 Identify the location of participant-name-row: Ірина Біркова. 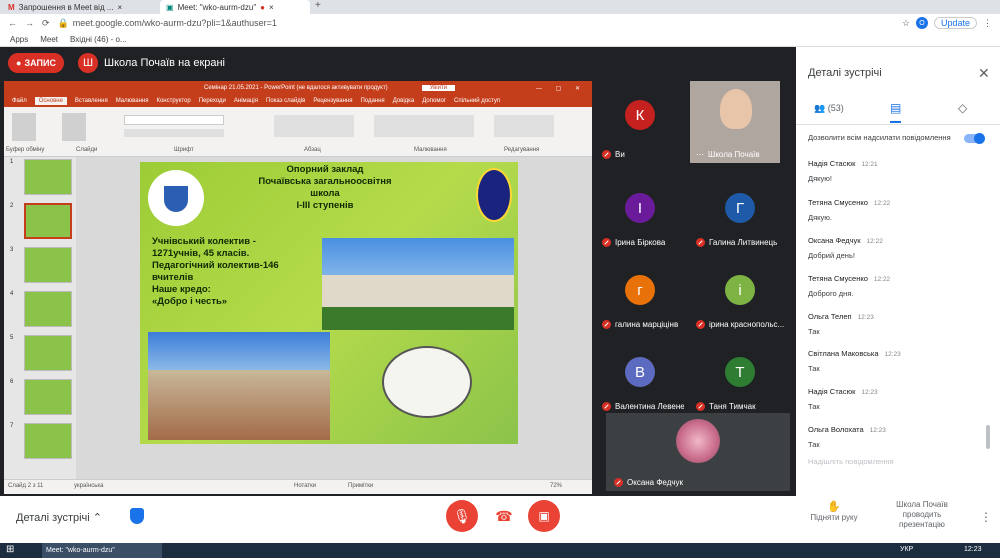
(633, 242).